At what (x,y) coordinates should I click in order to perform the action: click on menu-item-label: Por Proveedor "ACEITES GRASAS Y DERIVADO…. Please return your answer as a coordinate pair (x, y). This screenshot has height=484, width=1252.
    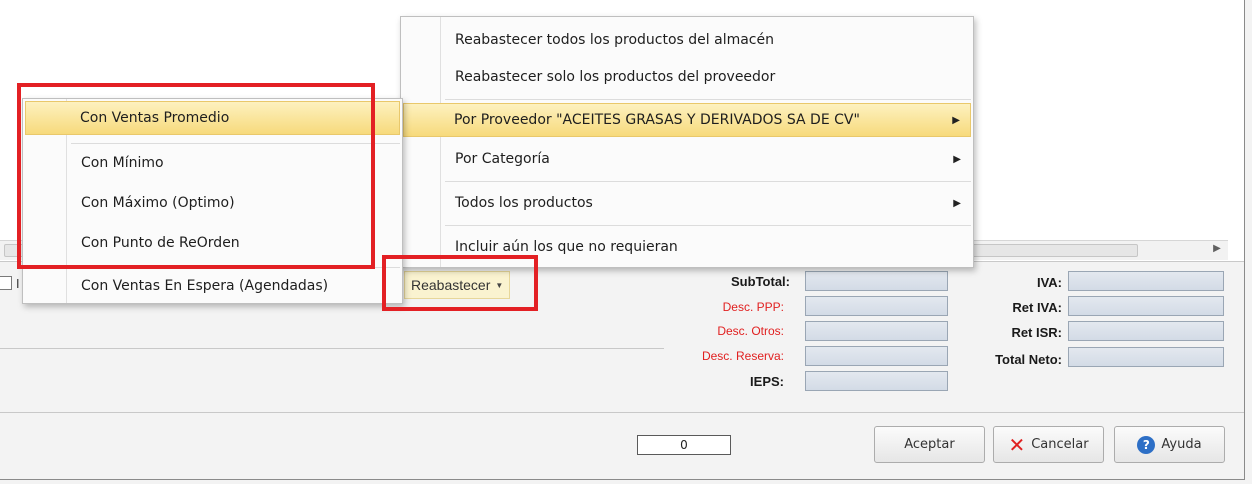
    Looking at the image, I should click on (657, 120).